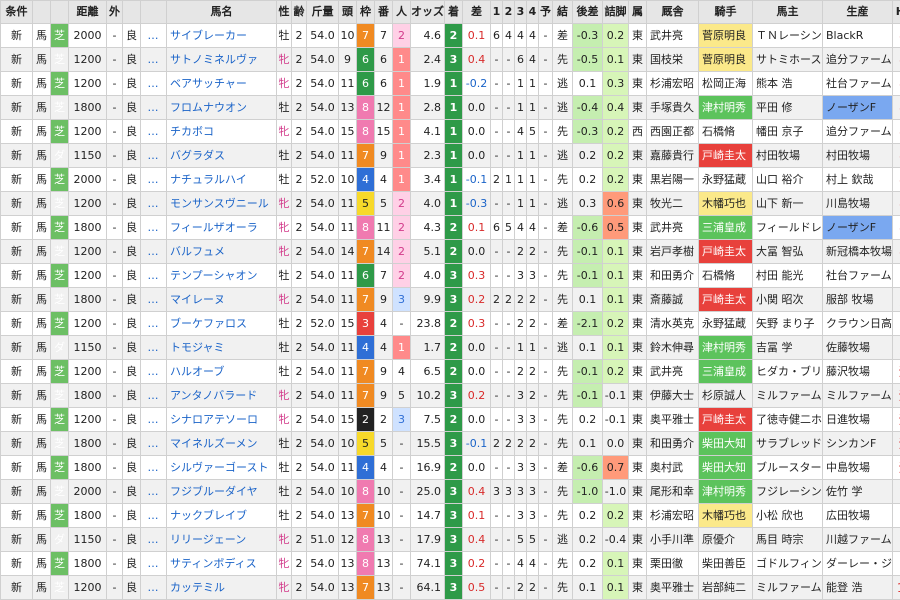  What do you see at coordinates (222, 276) in the screenshot?
I see `horse-name-link: テンプーシャオン` at bounding box center [222, 276].